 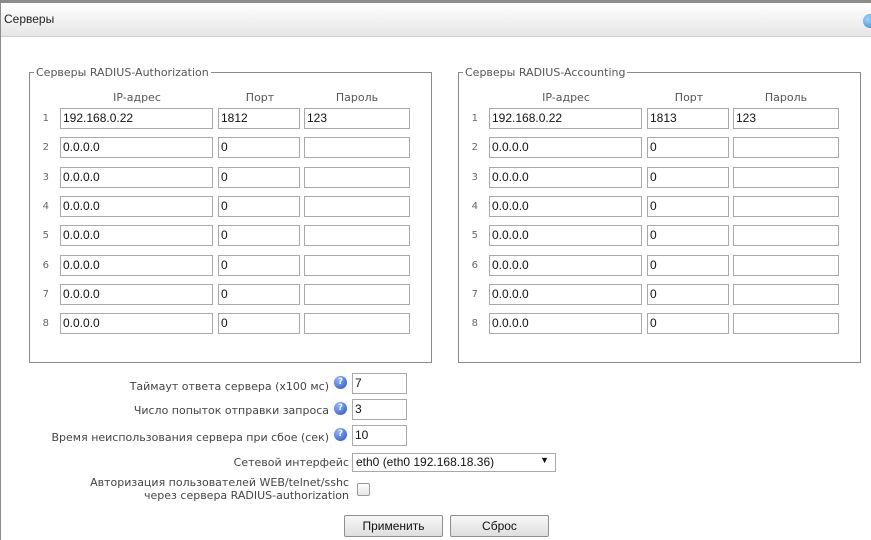 I want to click on panel-title: Серверы, so click(x=29, y=19).